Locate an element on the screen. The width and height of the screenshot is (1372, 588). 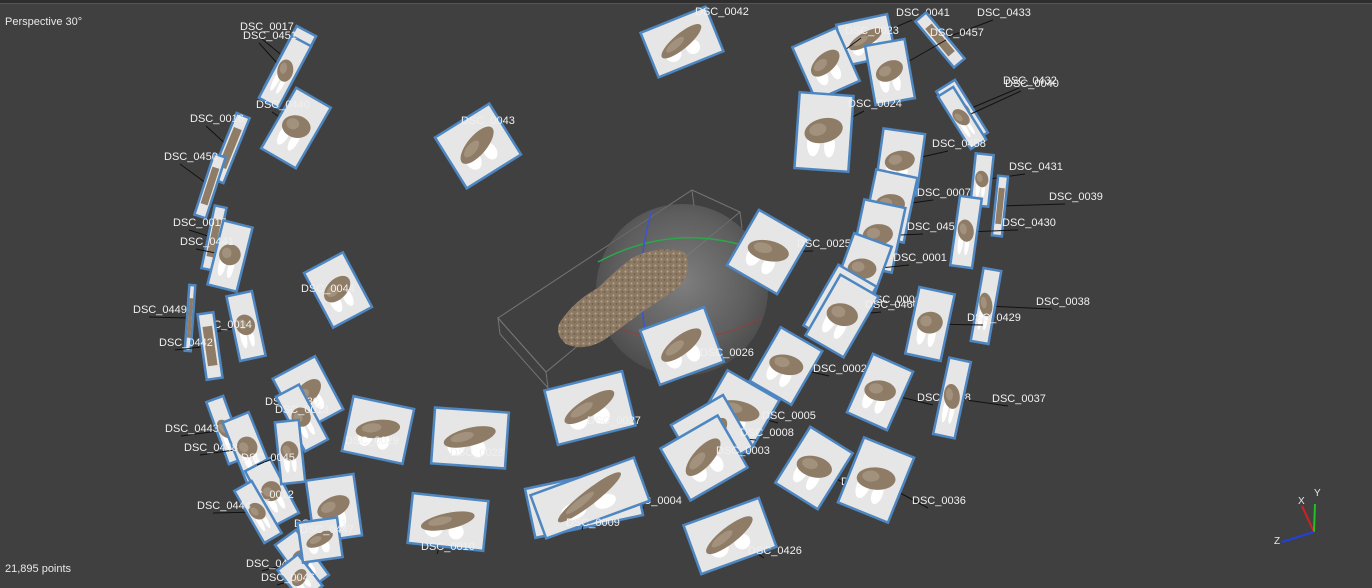
camera-label: DSC_0449 is located at coordinates (160, 310).